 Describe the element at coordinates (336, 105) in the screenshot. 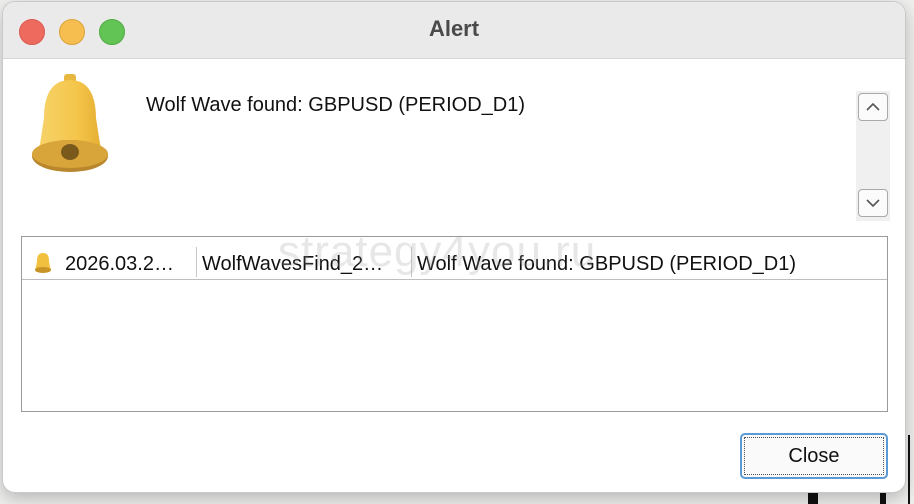

I see `alert-message: Wolf Wave found: GBPUSD (PERIOD_D1)` at that location.